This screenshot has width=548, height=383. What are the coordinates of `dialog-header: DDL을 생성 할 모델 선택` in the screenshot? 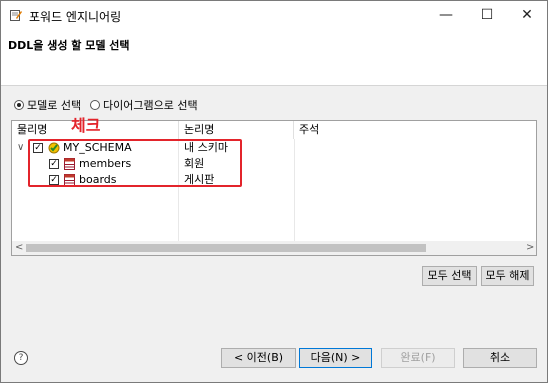 It's located at (274, 57).